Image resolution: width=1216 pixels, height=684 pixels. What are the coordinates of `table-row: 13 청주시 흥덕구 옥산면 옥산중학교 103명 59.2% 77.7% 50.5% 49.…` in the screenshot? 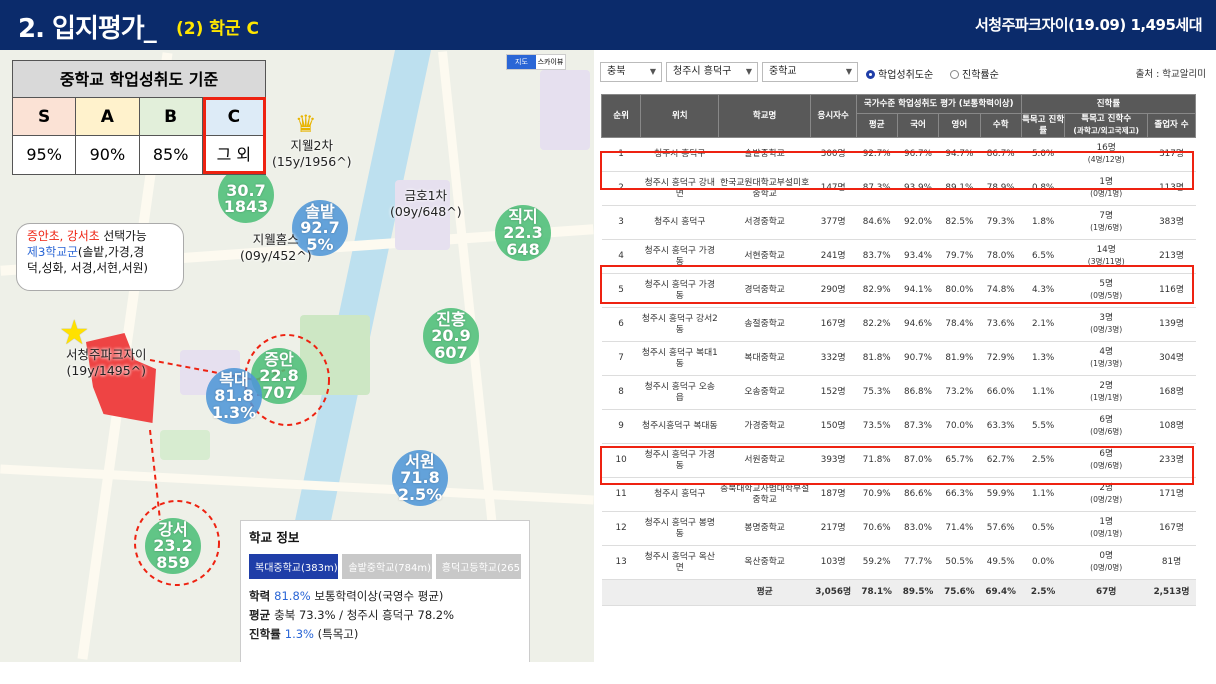 It's located at (898, 562).